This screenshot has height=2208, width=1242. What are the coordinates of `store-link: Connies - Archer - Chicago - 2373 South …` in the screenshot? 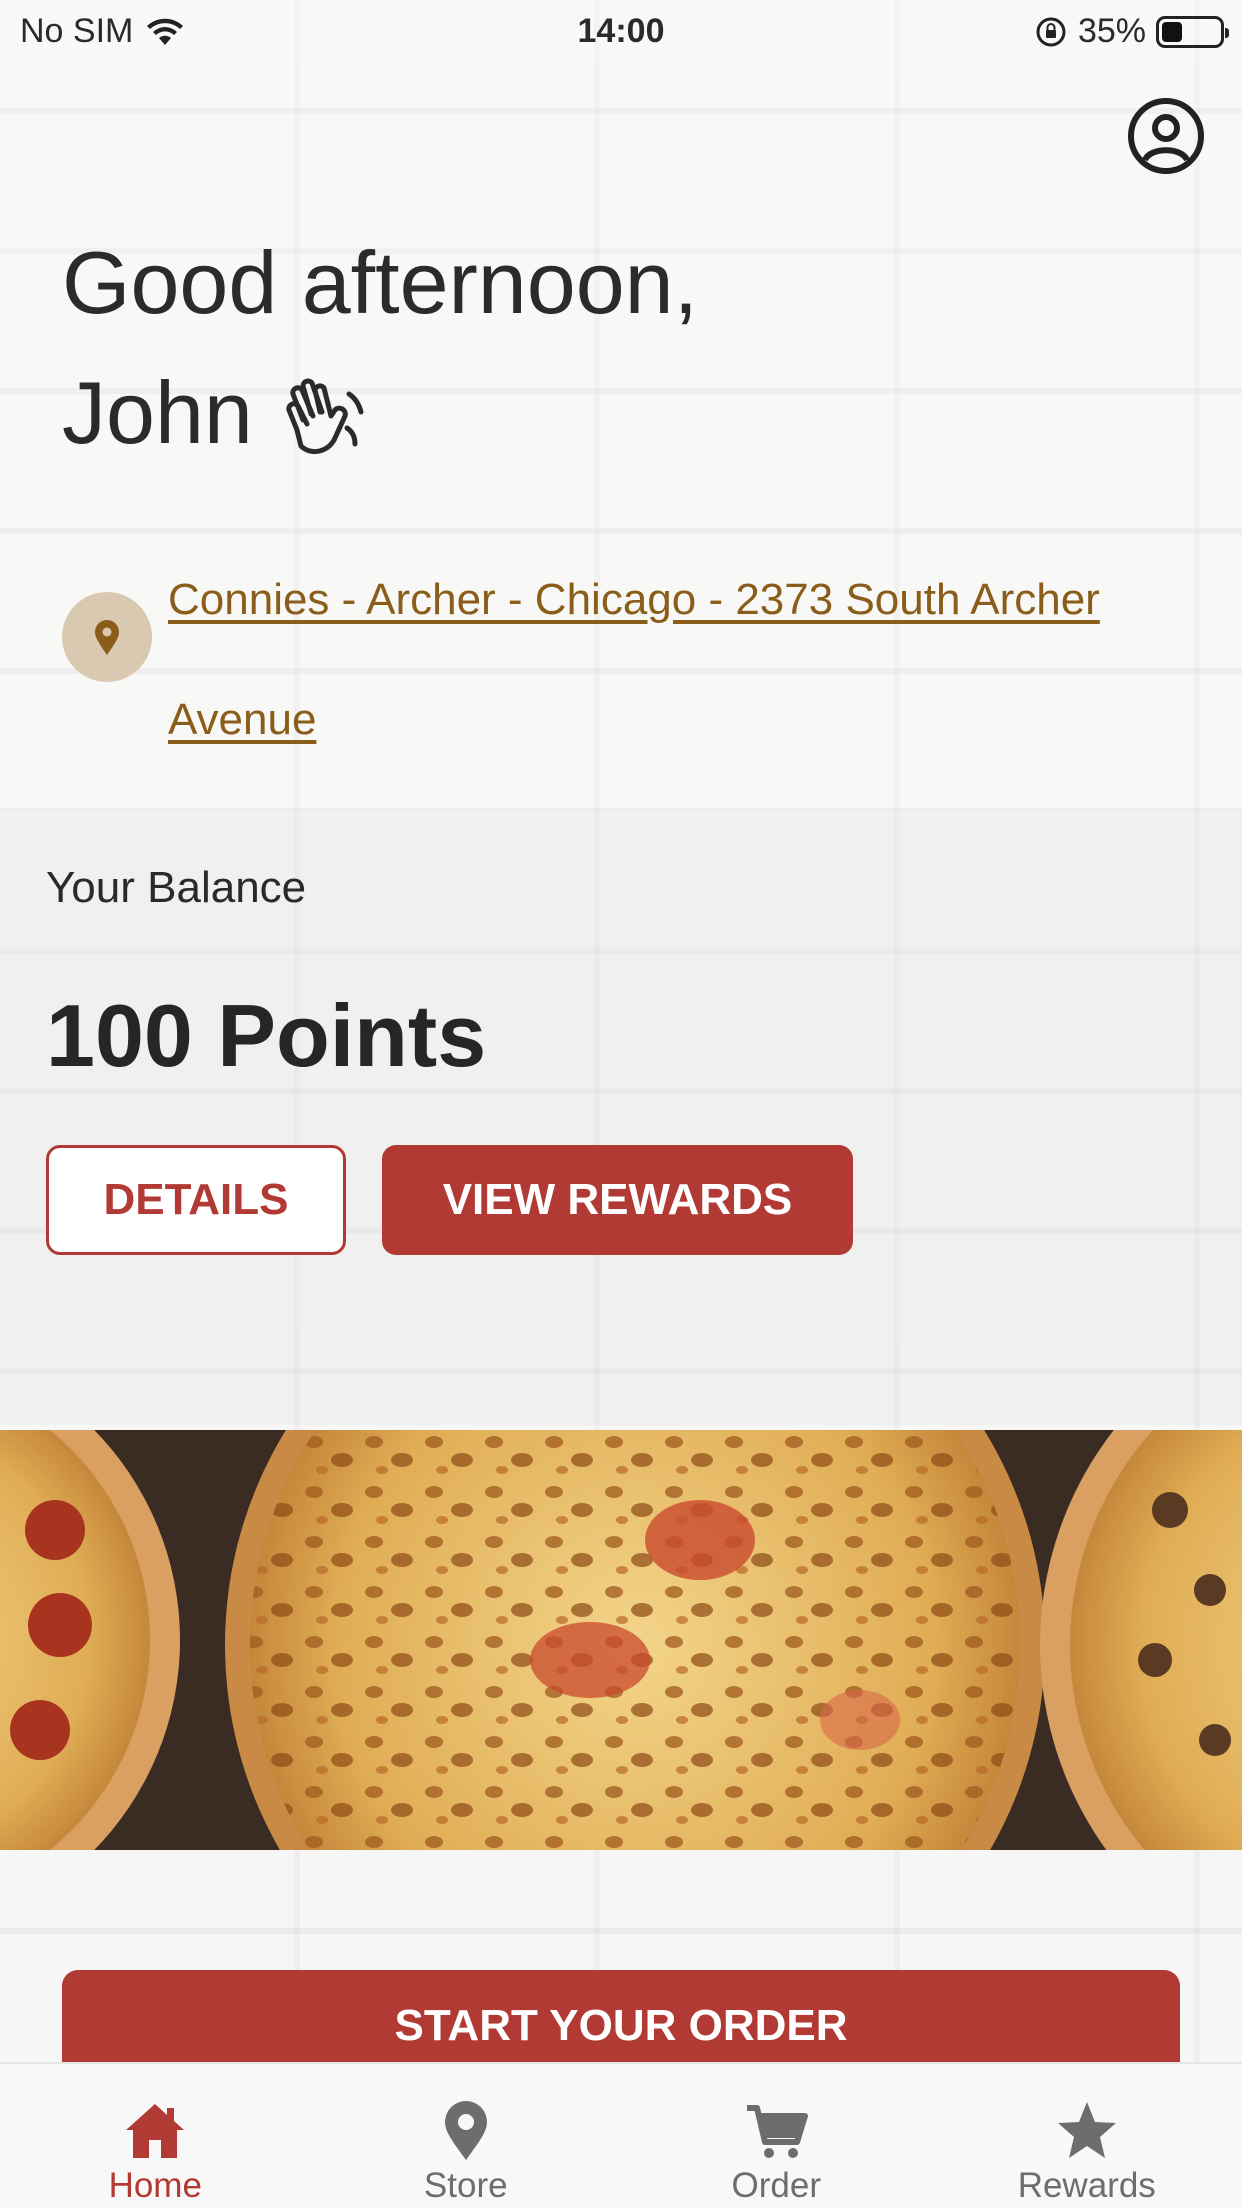 It's located at (658, 660).